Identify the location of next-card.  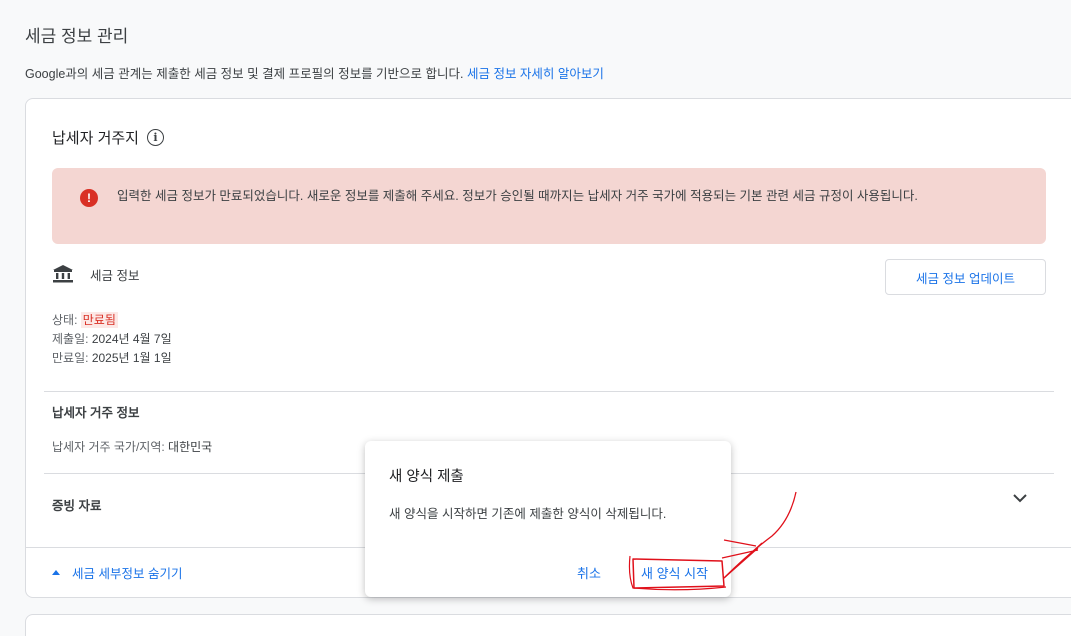
(548, 625).